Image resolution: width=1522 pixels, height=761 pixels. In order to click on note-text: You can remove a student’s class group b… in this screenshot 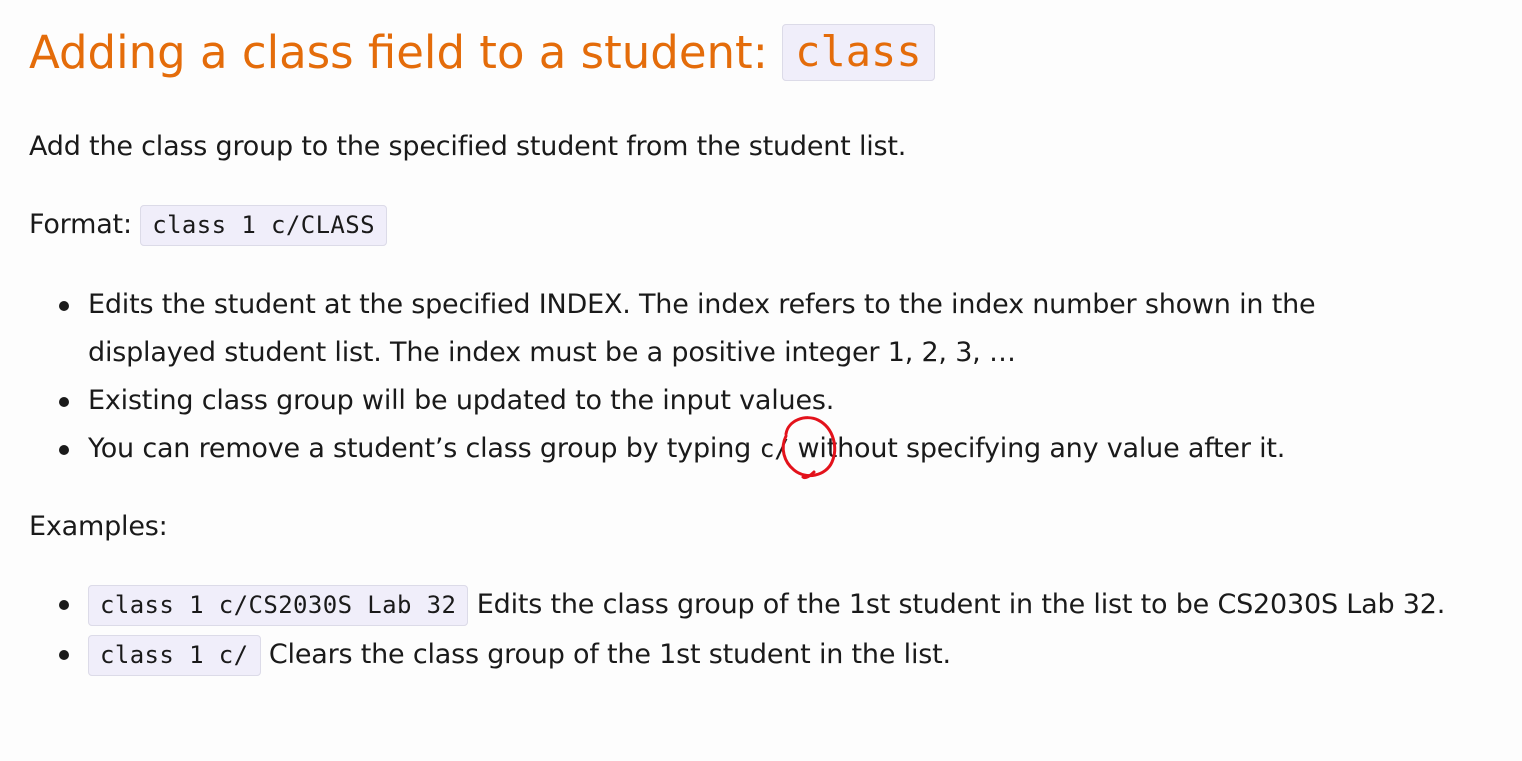, I will do `click(424, 448)`.